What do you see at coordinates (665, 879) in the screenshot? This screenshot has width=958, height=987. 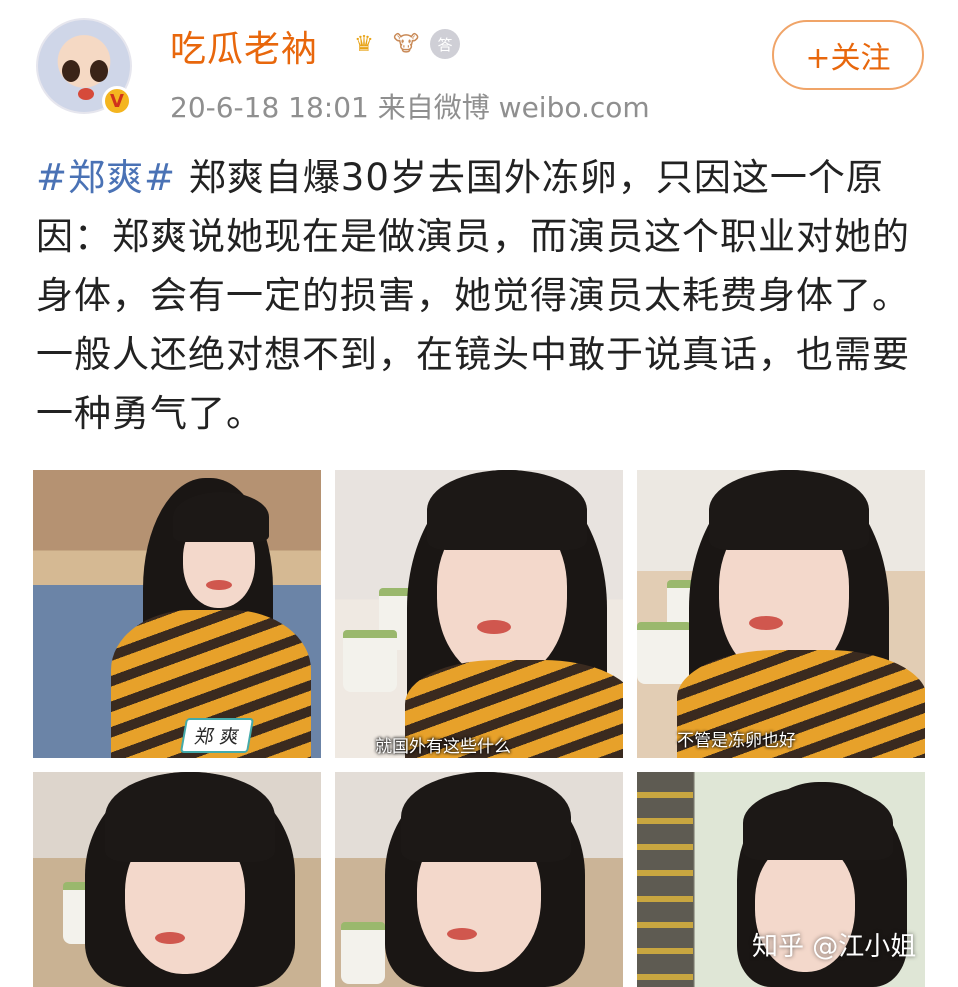 I see `shelf-prop` at bounding box center [665, 879].